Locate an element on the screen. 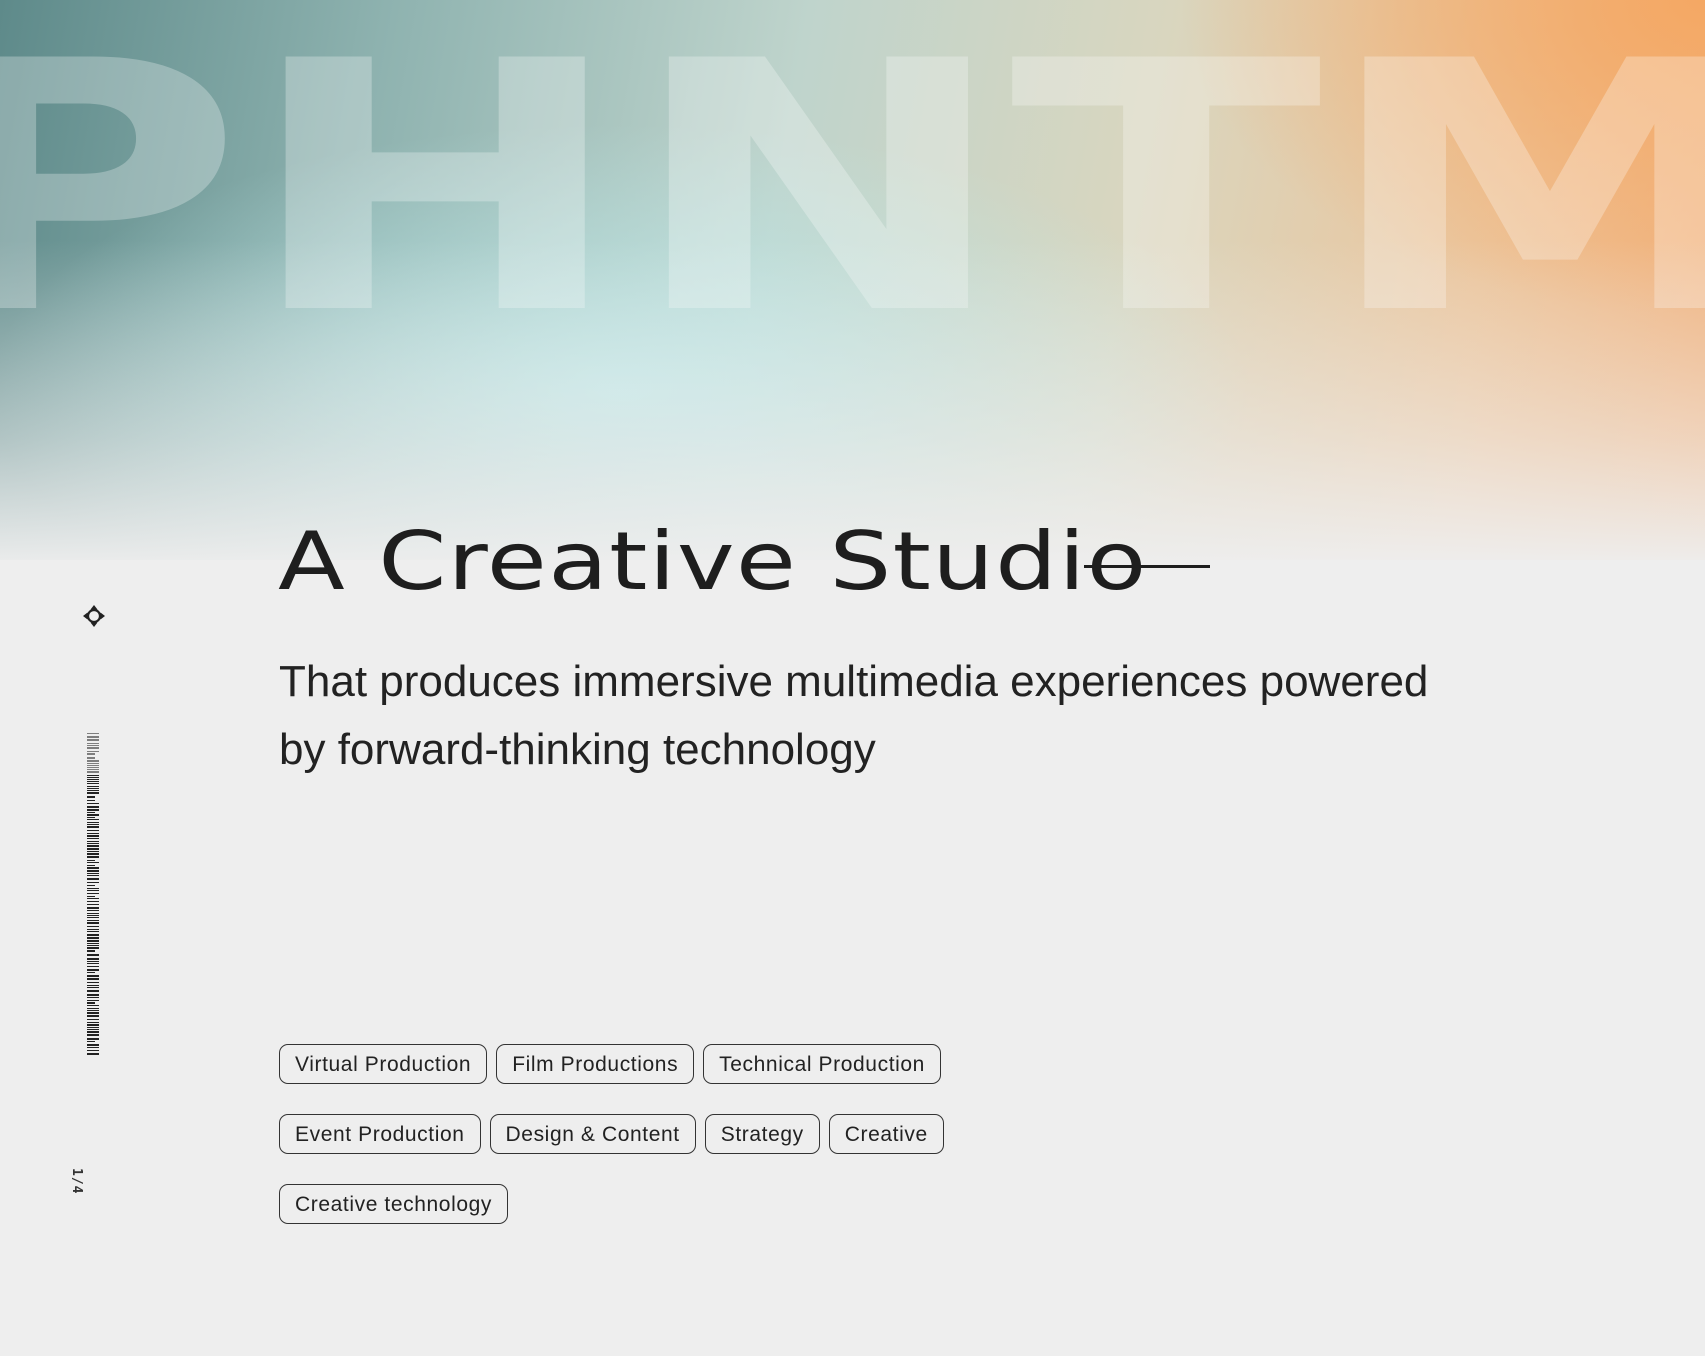 This screenshot has height=1356, width=1705. page-title: A Creative Studio is located at coordinates (713, 561).